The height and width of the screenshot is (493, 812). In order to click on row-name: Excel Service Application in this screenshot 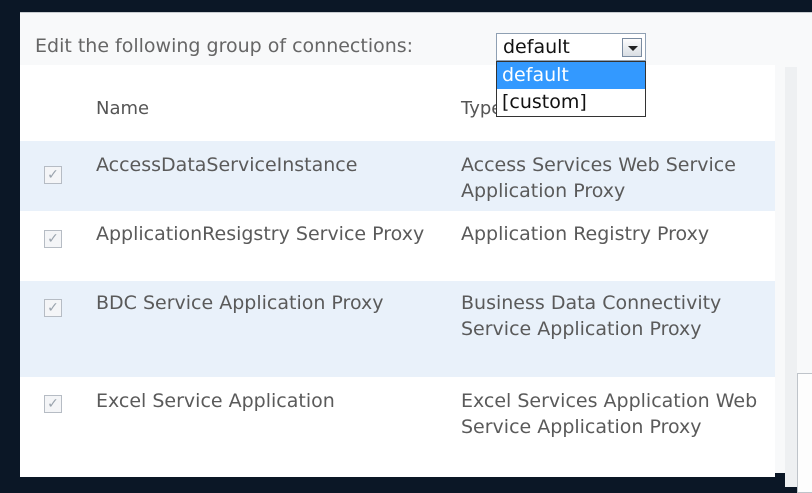, I will do `click(215, 401)`.